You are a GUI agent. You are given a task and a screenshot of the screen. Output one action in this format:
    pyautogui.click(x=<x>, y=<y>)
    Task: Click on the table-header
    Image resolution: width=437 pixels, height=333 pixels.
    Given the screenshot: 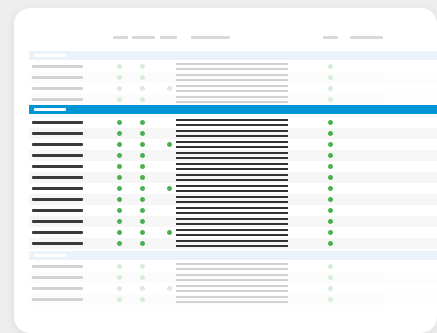 What is the action you would take?
    pyautogui.click(x=233, y=38)
    